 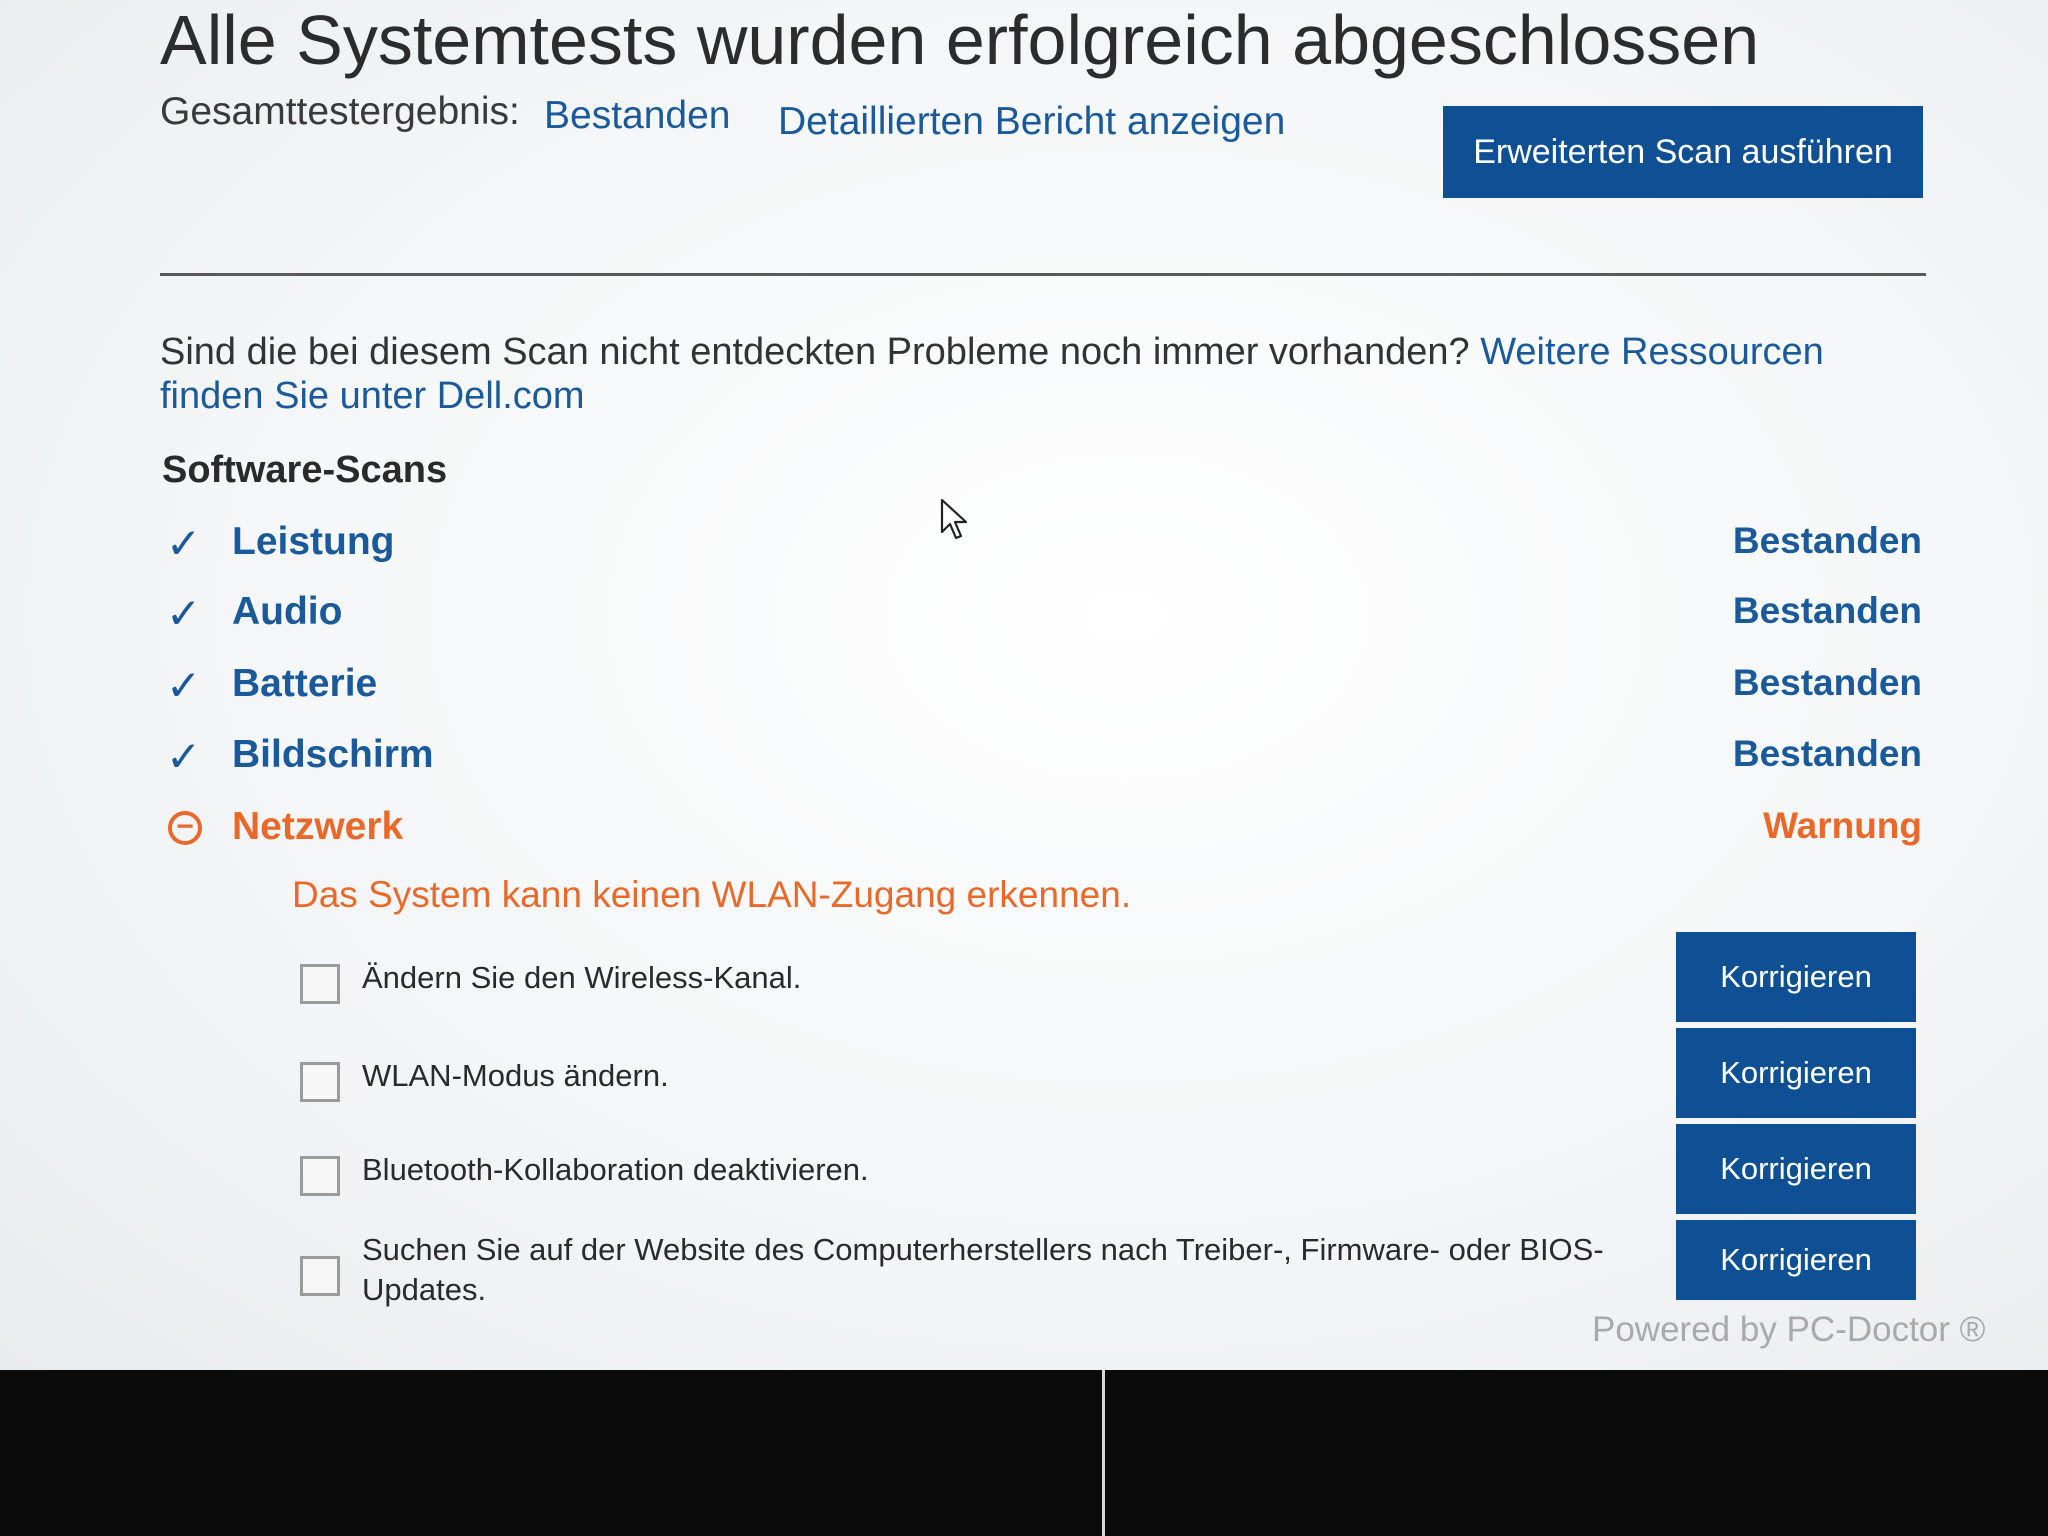 What do you see at coordinates (1031, 122) in the screenshot?
I see `detailed-report-link: Detaillierten Bericht anzeigen` at bounding box center [1031, 122].